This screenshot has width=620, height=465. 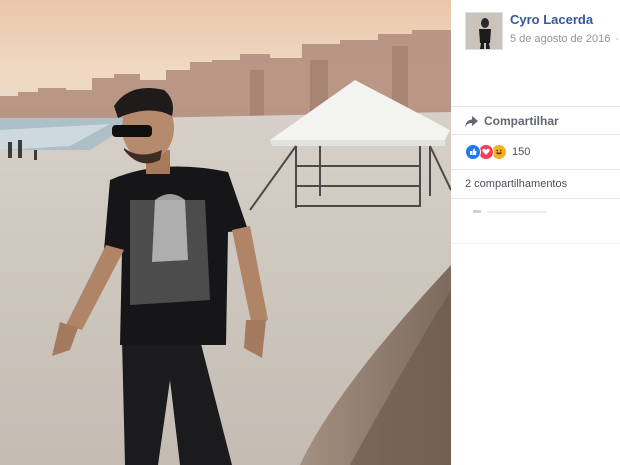 I want to click on author-avatar, so click(x=484, y=31).